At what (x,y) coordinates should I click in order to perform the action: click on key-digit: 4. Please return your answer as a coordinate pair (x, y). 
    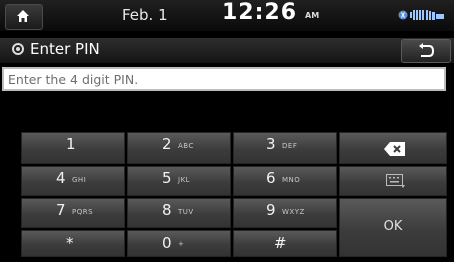
    Looking at the image, I should click on (61, 178).